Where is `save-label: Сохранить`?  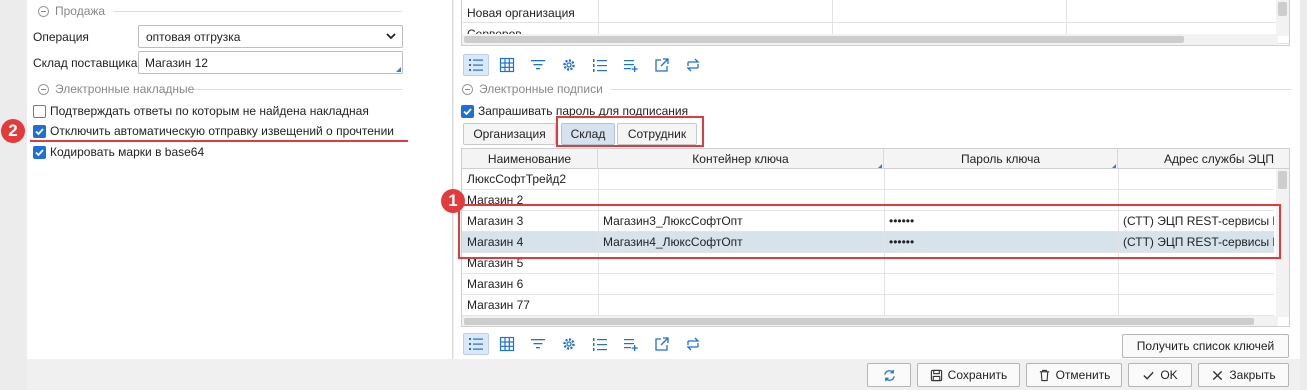
save-label: Сохранить is located at coordinates (977, 375).